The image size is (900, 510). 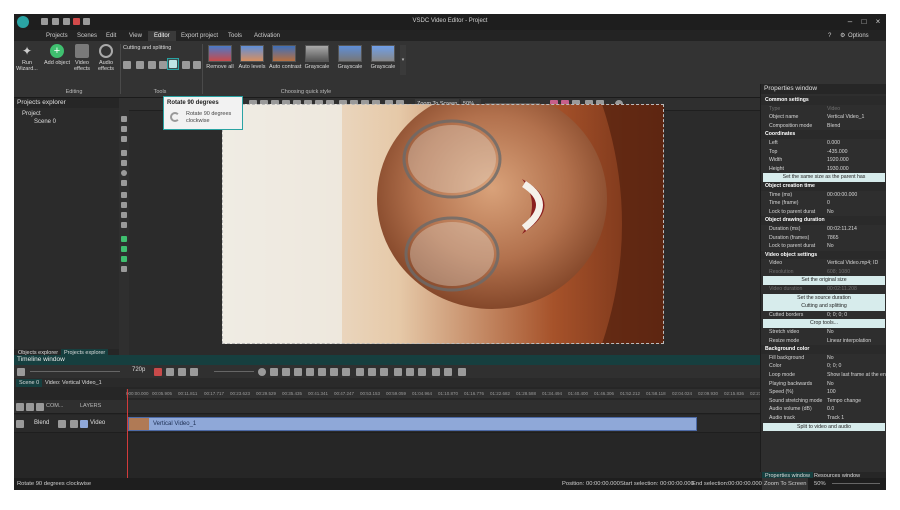 What do you see at coordinates (197, 65) in the screenshot?
I see `speed-icon` at bounding box center [197, 65].